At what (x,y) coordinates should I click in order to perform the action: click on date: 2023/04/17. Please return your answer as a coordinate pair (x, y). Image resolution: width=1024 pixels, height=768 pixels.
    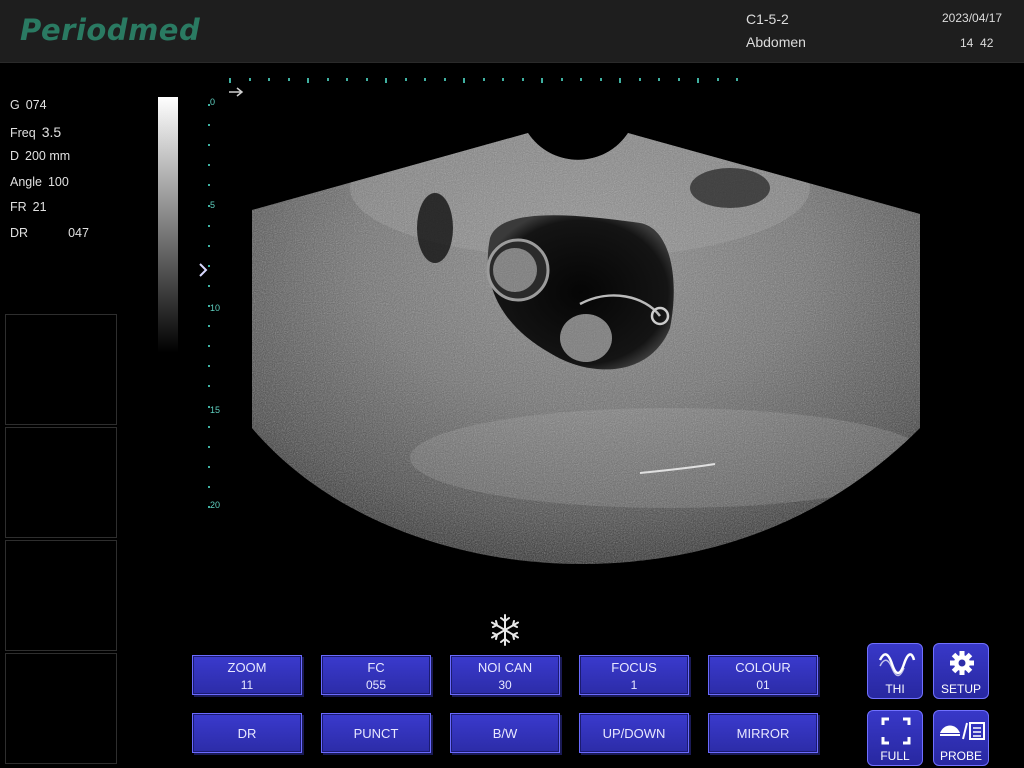
    Looking at the image, I should click on (972, 18).